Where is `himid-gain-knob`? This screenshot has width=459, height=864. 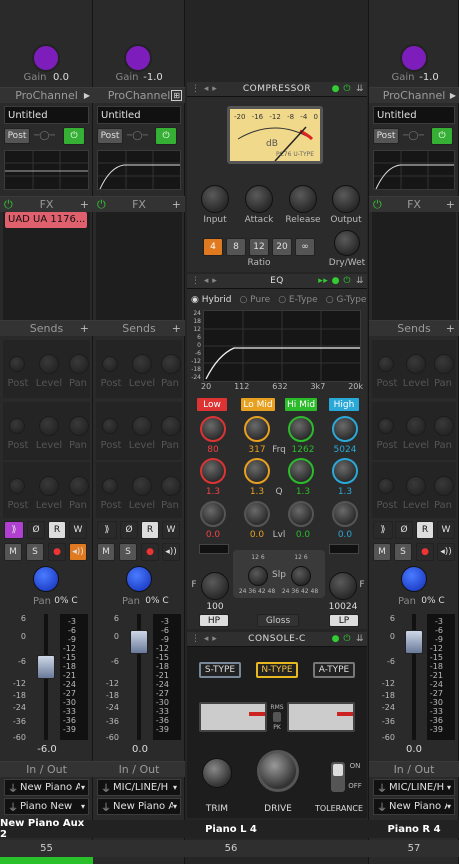 himid-gain-knob is located at coordinates (301, 514).